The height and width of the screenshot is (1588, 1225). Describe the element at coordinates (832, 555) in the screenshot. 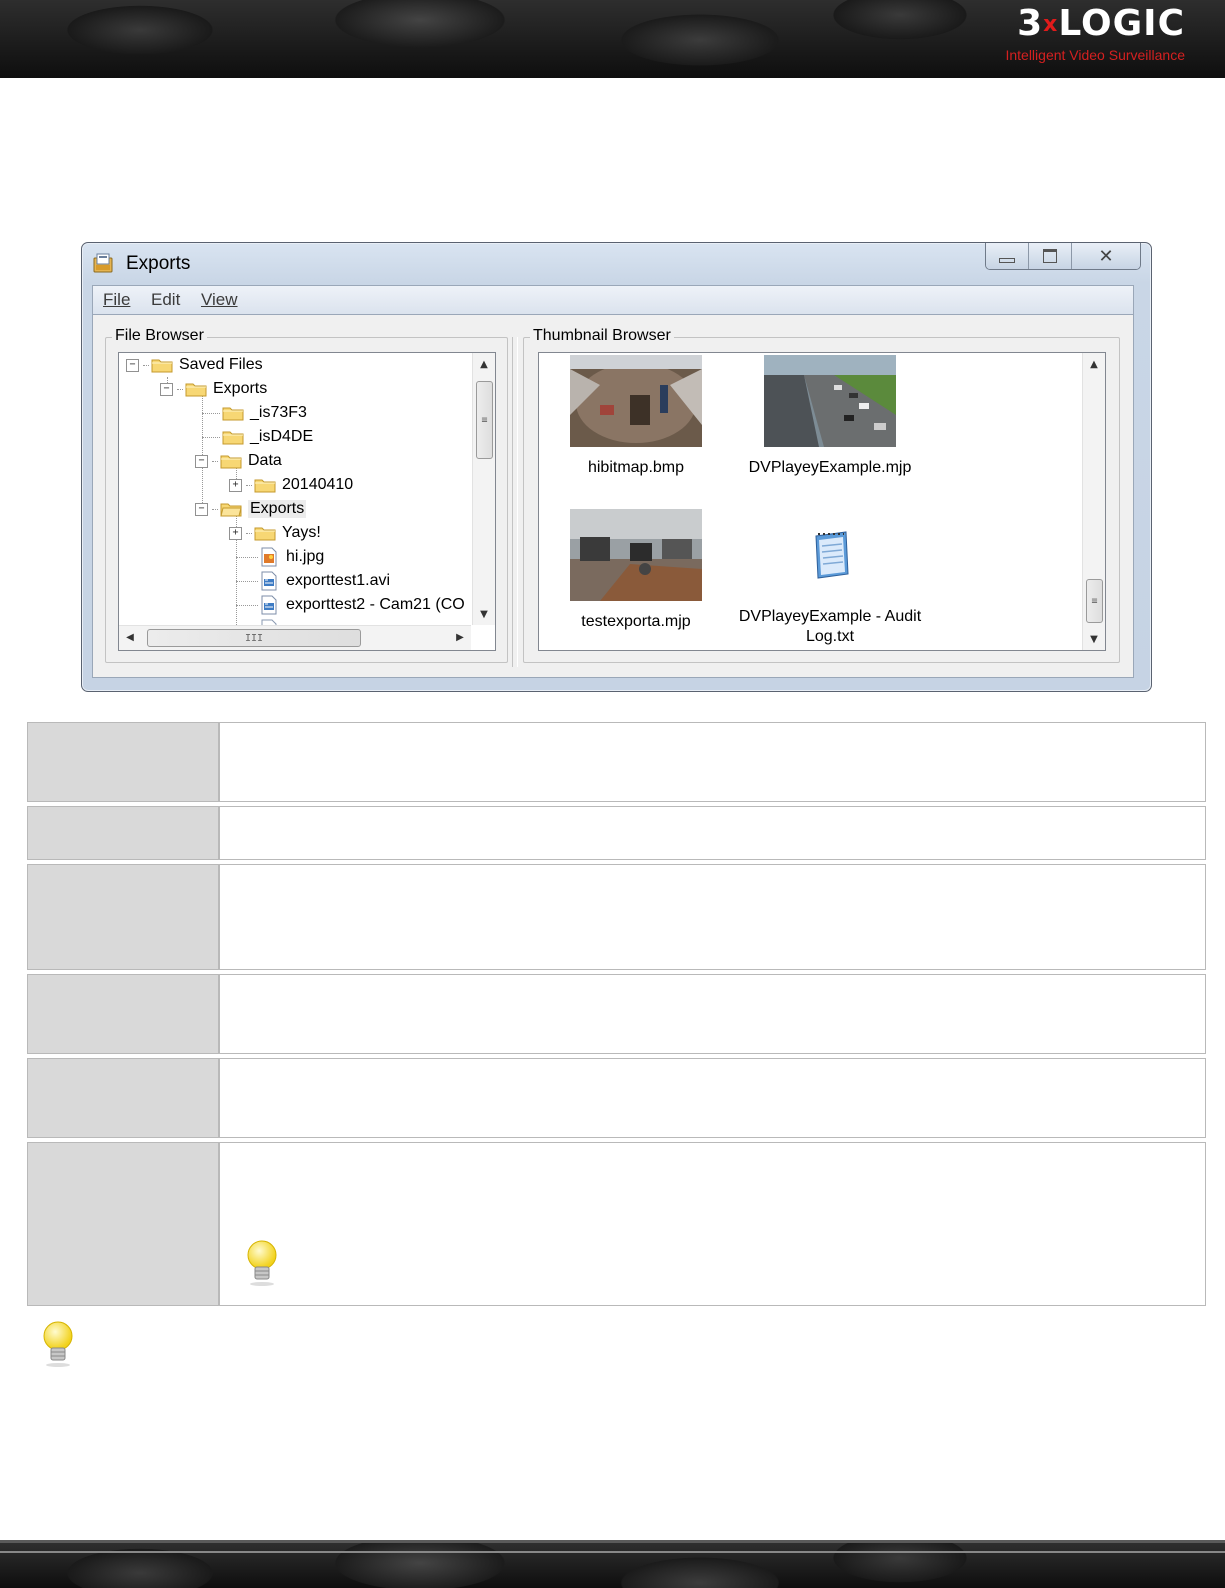

I see `notepad-icon` at that location.